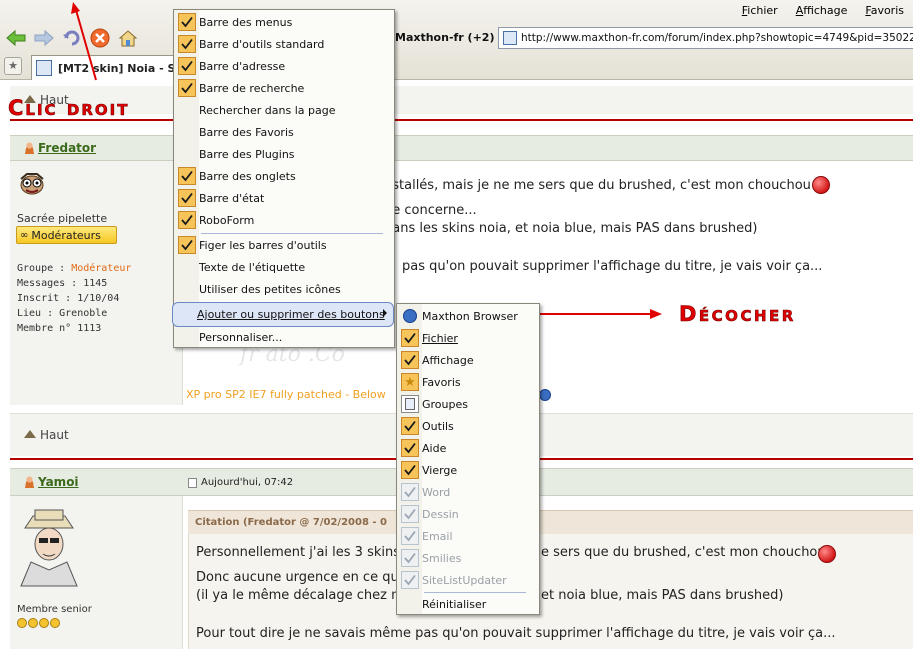  Describe the element at coordinates (468, 382) in the screenshot. I see `submenu-item-favoris: ★ Favoris` at that location.